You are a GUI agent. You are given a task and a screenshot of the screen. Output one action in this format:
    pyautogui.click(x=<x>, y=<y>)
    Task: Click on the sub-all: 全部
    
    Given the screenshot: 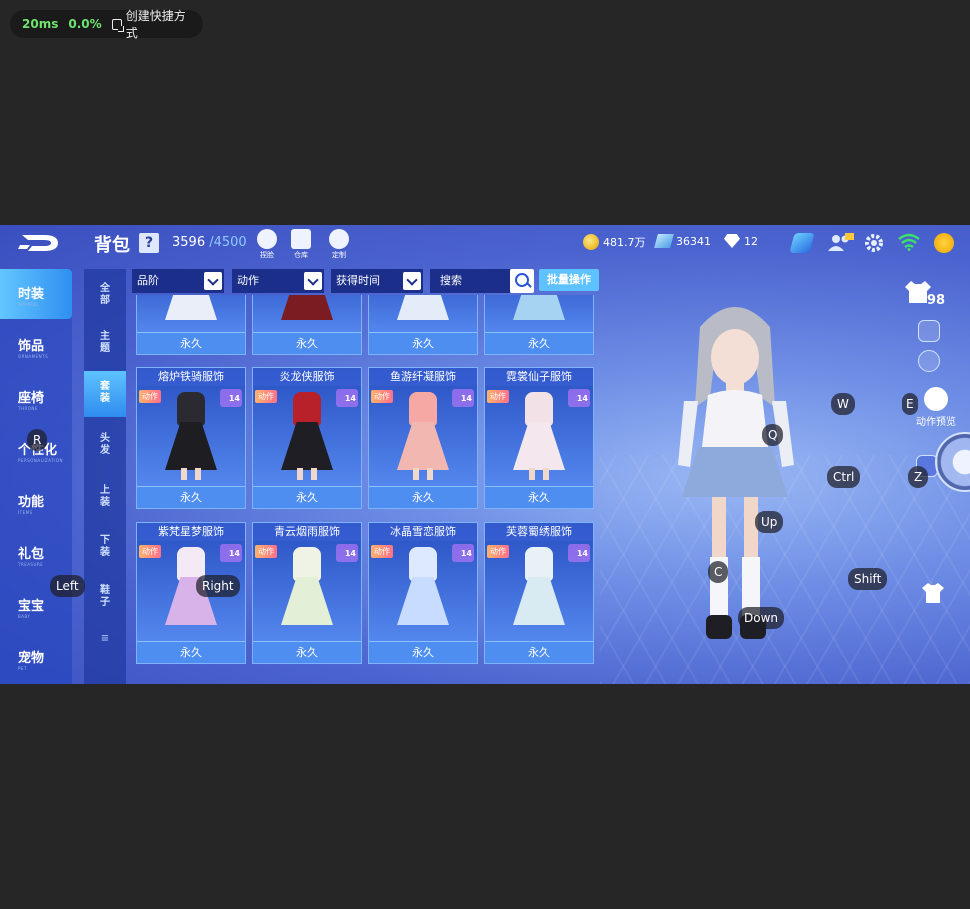 What is the action you would take?
    pyautogui.click(x=105, y=299)
    